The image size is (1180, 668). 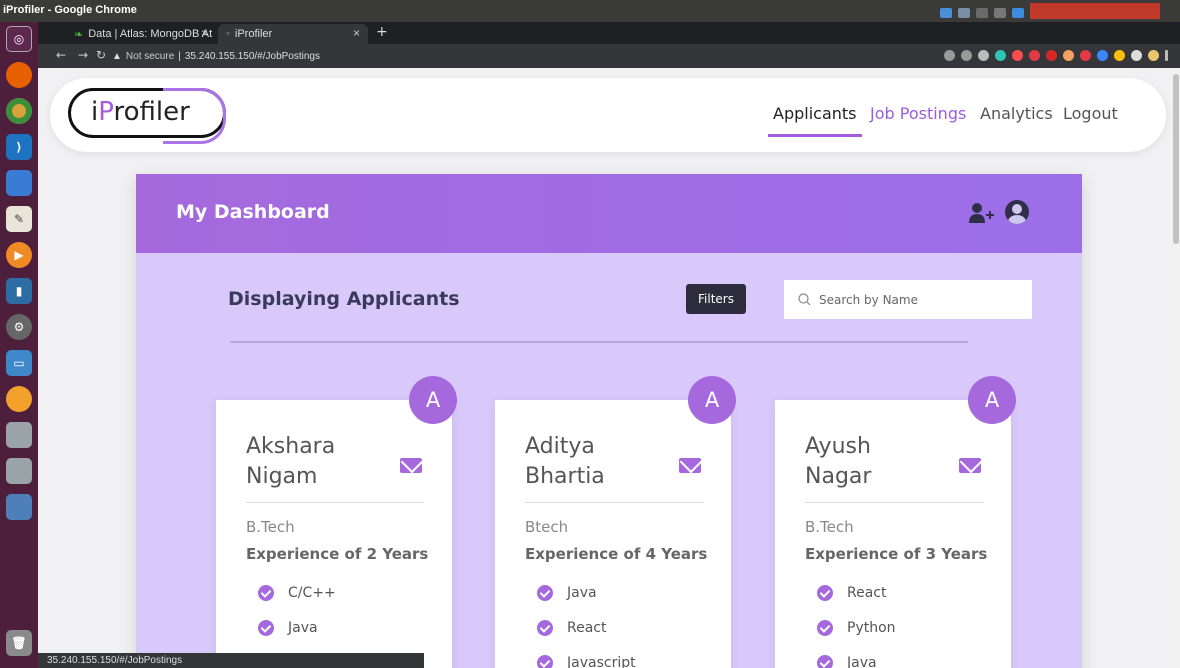 What do you see at coordinates (716, 299) in the screenshot?
I see `filters-button: Filters` at bounding box center [716, 299].